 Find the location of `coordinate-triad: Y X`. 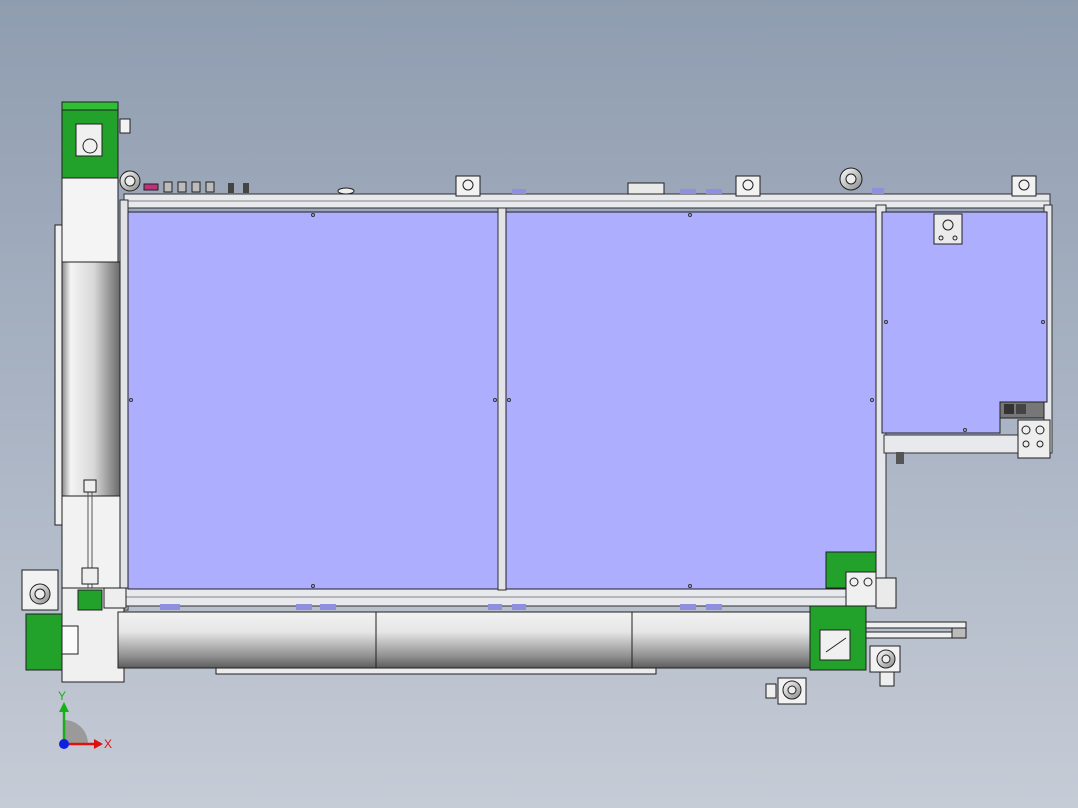

coordinate-triad: Y X is located at coordinates (85, 720).